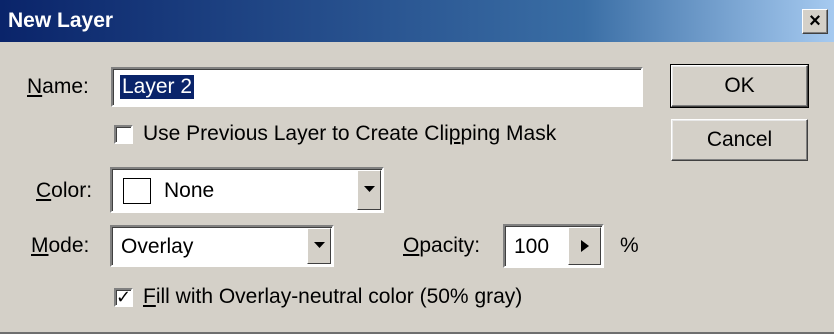  What do you see at coordinates (553, 246) in the screenshot?
I see `opacity-input: 100` at bounding box center [553, 246].